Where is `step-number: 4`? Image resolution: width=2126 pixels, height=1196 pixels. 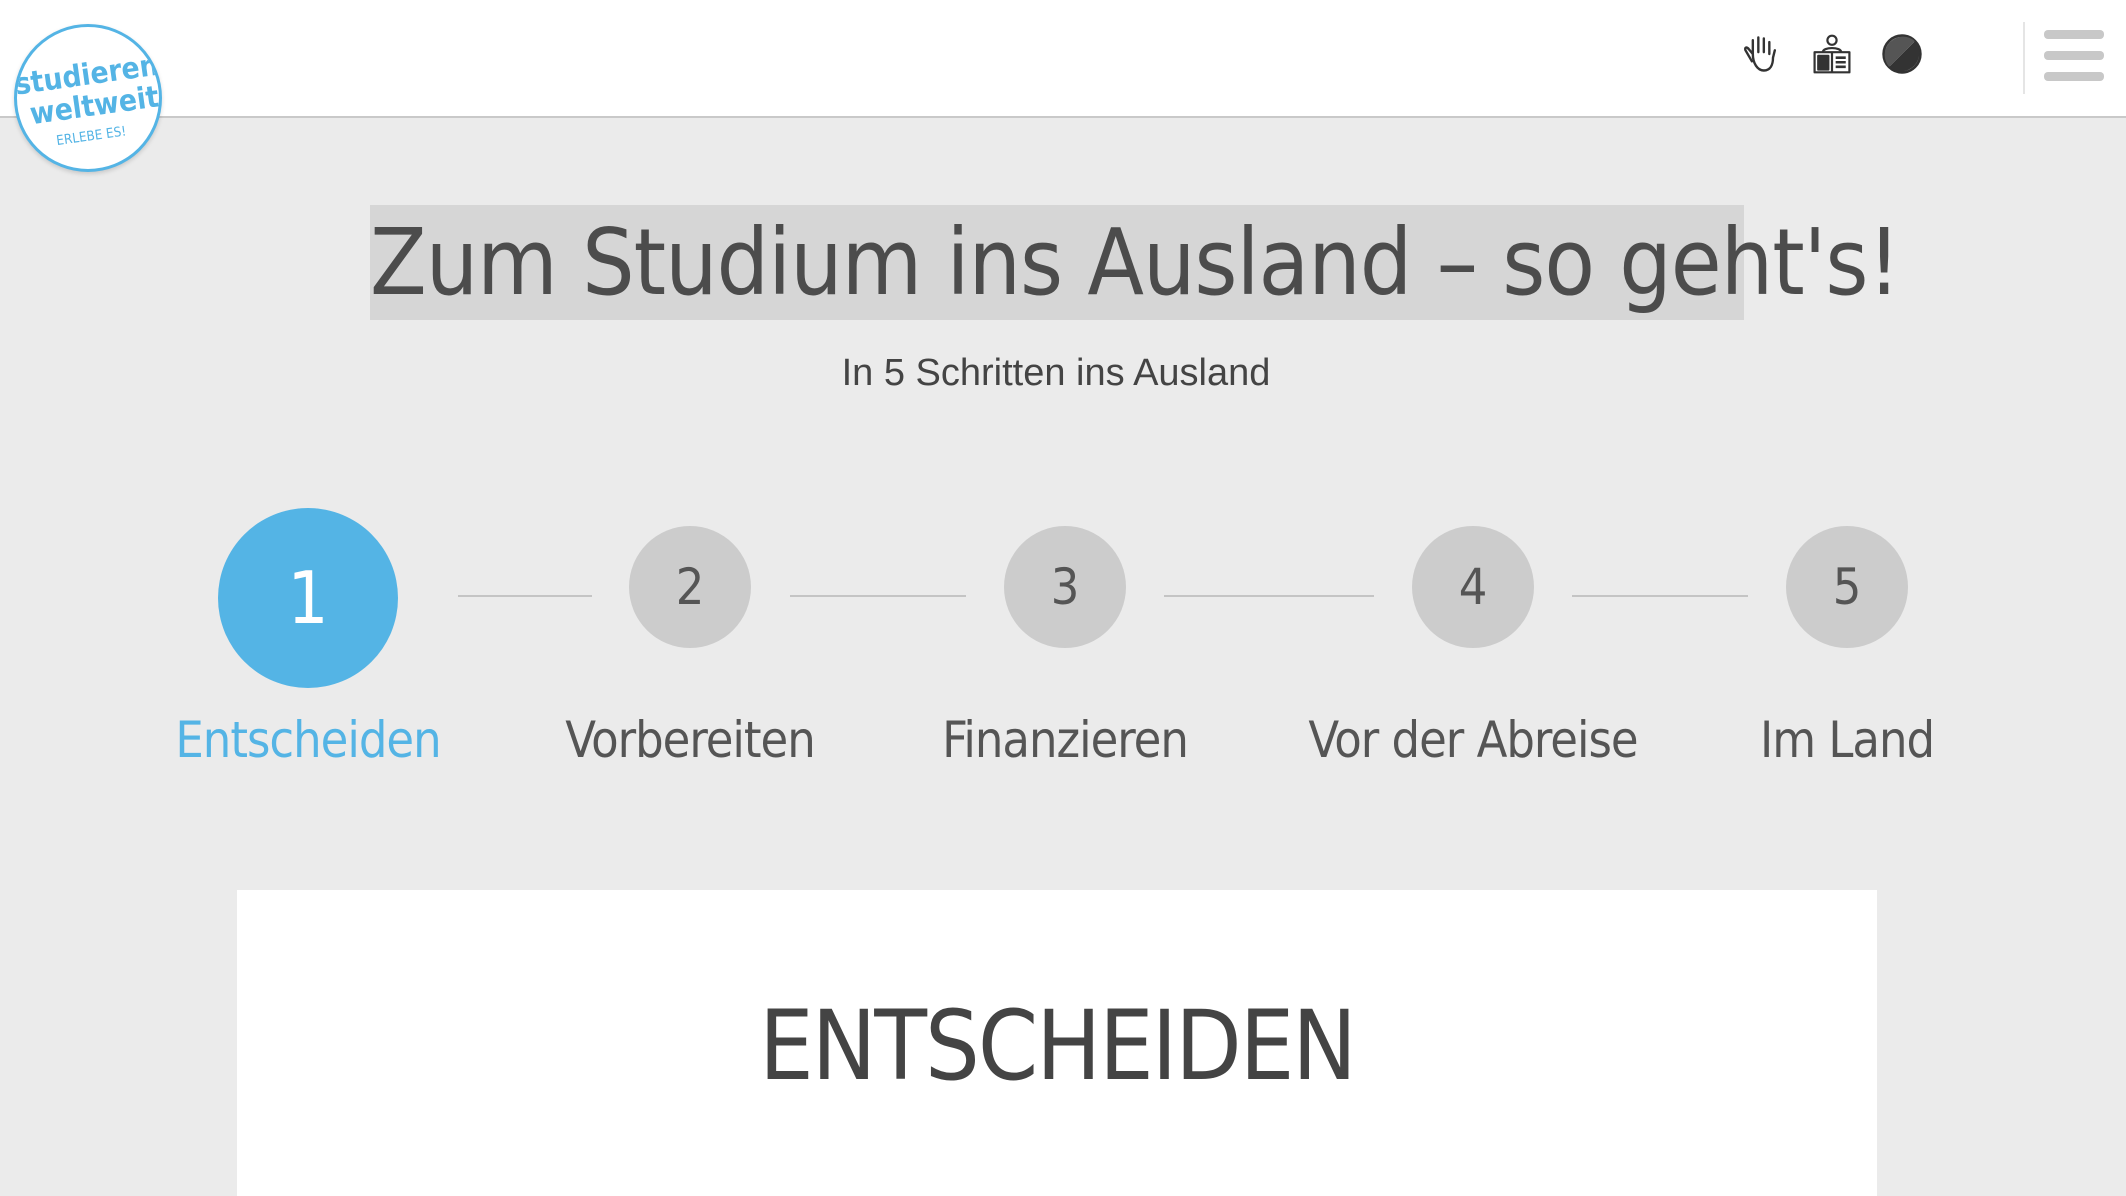
step-number: 4 is located at coordinates (1473, 587).